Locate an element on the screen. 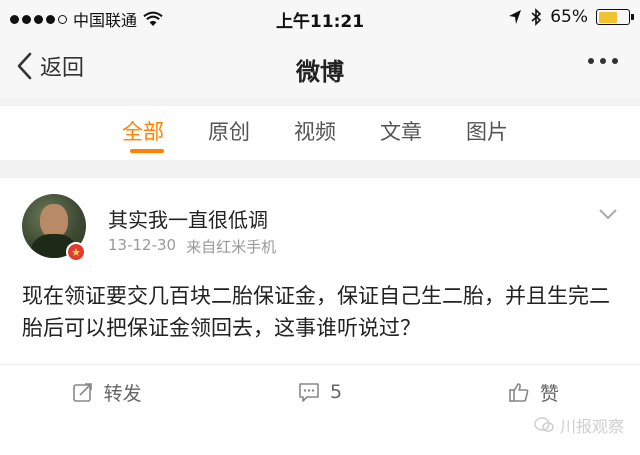 The width and height of the screenshot is (640, 455). status-right: 65% is located at coordinates (571, 17).